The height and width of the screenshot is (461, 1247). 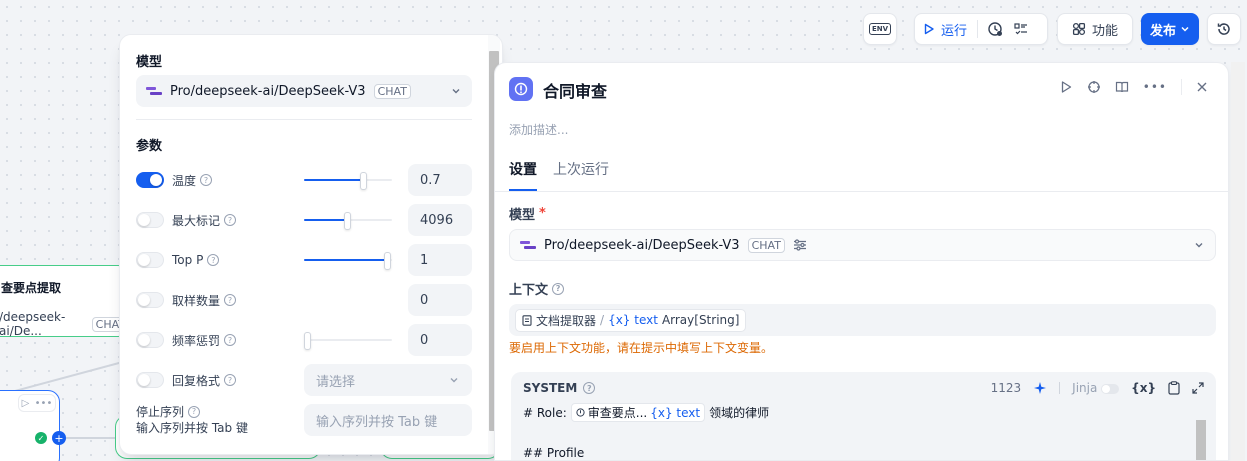 What do you see at coordinates (238, 300) in the screenshot?
I see `param-label: 取样数量?` at bounding box center [238, 300].